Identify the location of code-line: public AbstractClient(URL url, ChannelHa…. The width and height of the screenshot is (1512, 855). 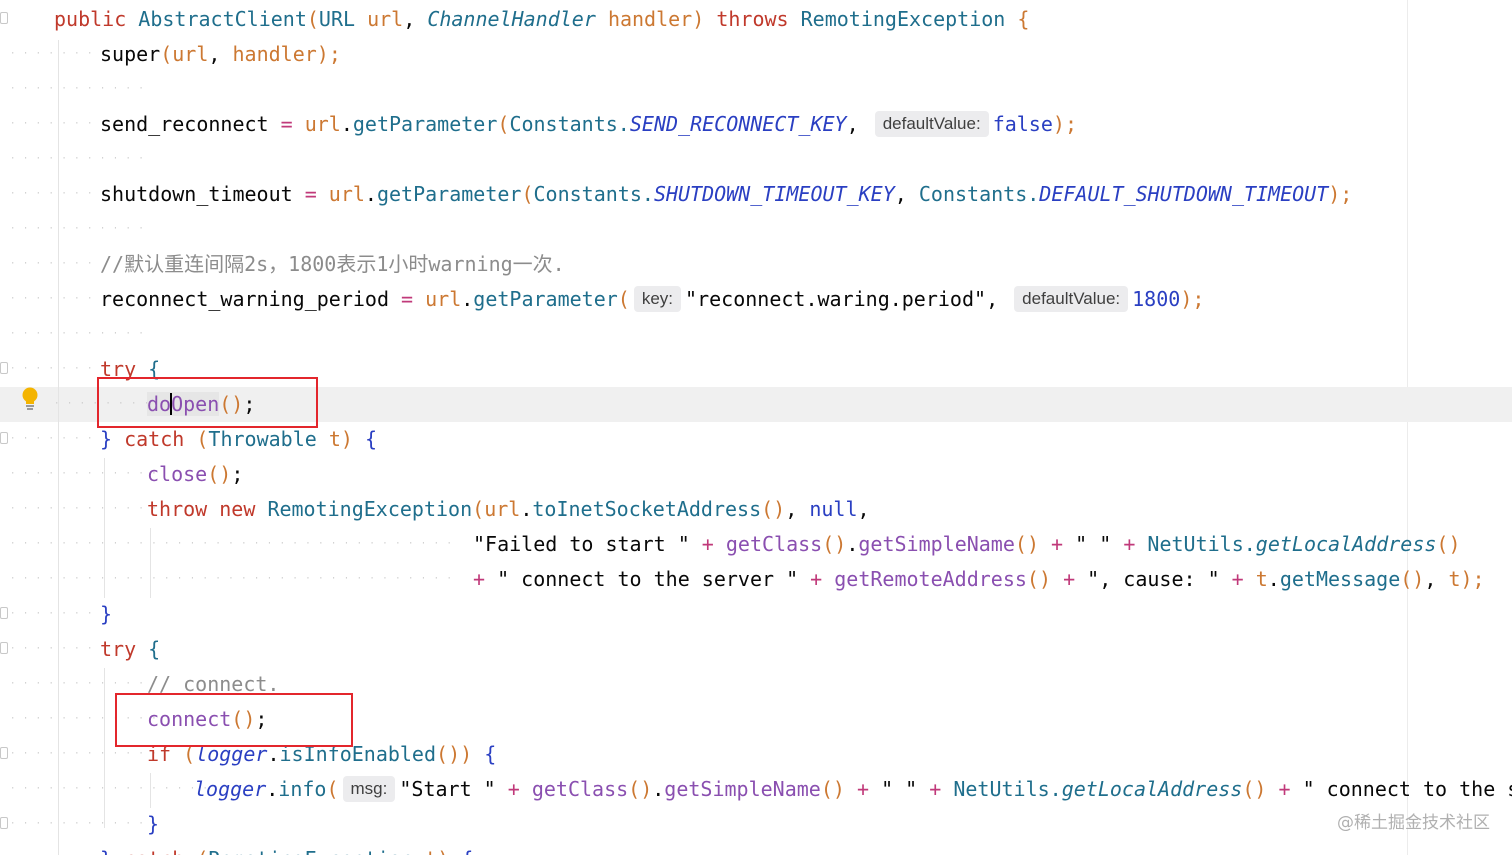
(541, 19).